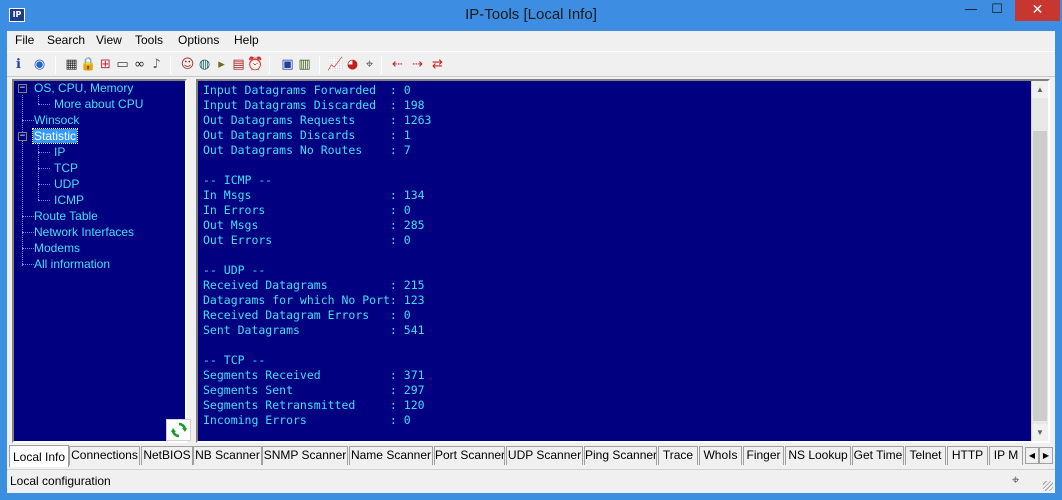 Image resolution: width=1062 pixels, height=500 pixels. Describe the element at coordinates (39, 456) in the screenshot. I see `tab-local-info: Local Info` at that location.